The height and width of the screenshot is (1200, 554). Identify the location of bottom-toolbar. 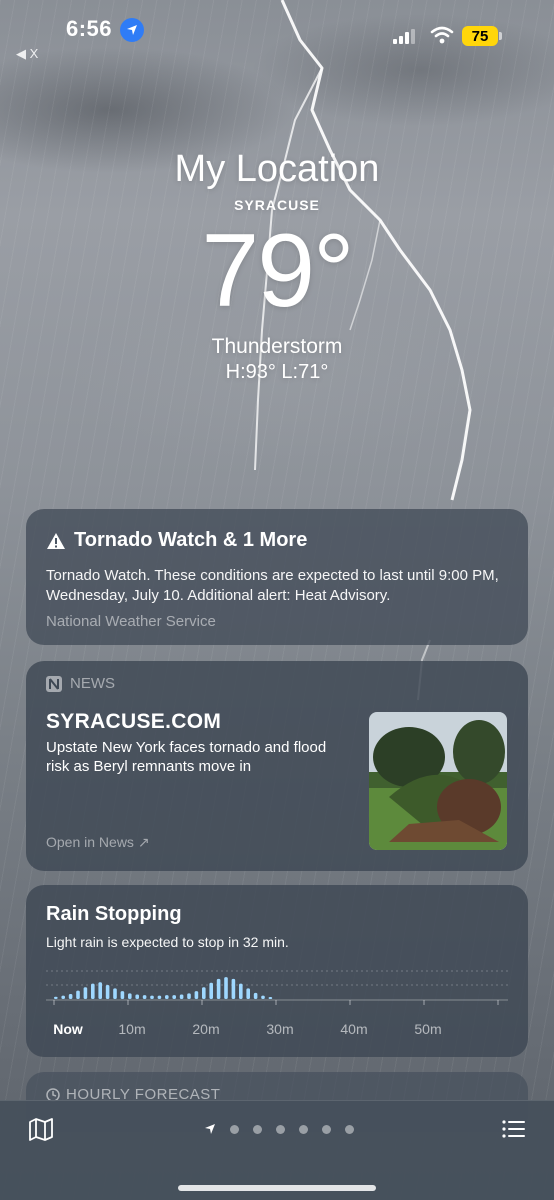
(277, 1150).